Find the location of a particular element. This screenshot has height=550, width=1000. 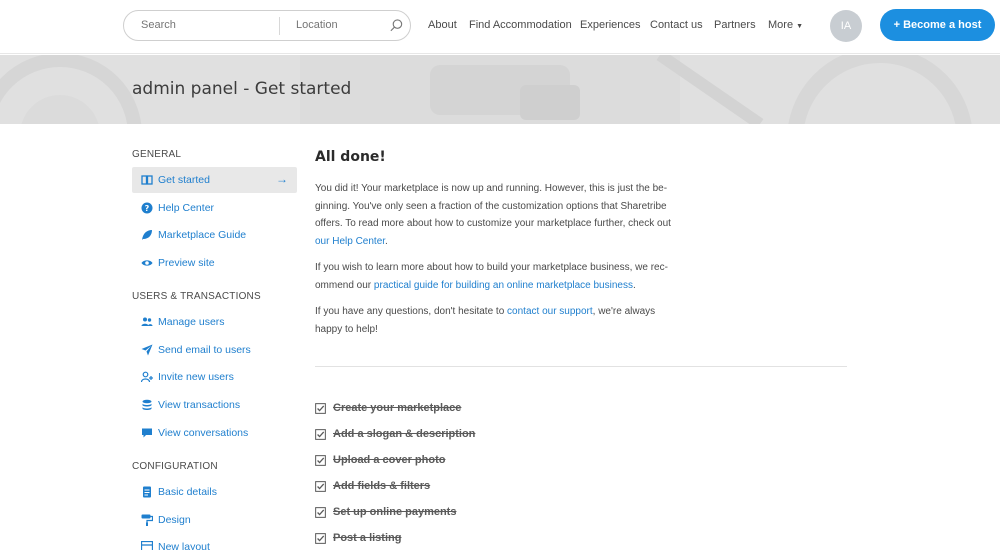

search-bar is located at coordinates (267, 25).